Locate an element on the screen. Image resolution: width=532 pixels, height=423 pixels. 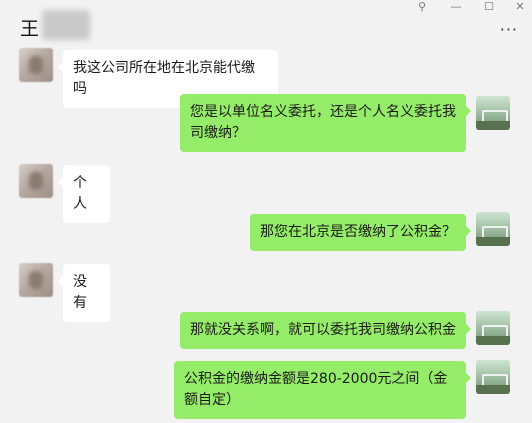
chat-header: 王 ⚲ — ☐ ✕ ··· is located at coordinates (266, 26).